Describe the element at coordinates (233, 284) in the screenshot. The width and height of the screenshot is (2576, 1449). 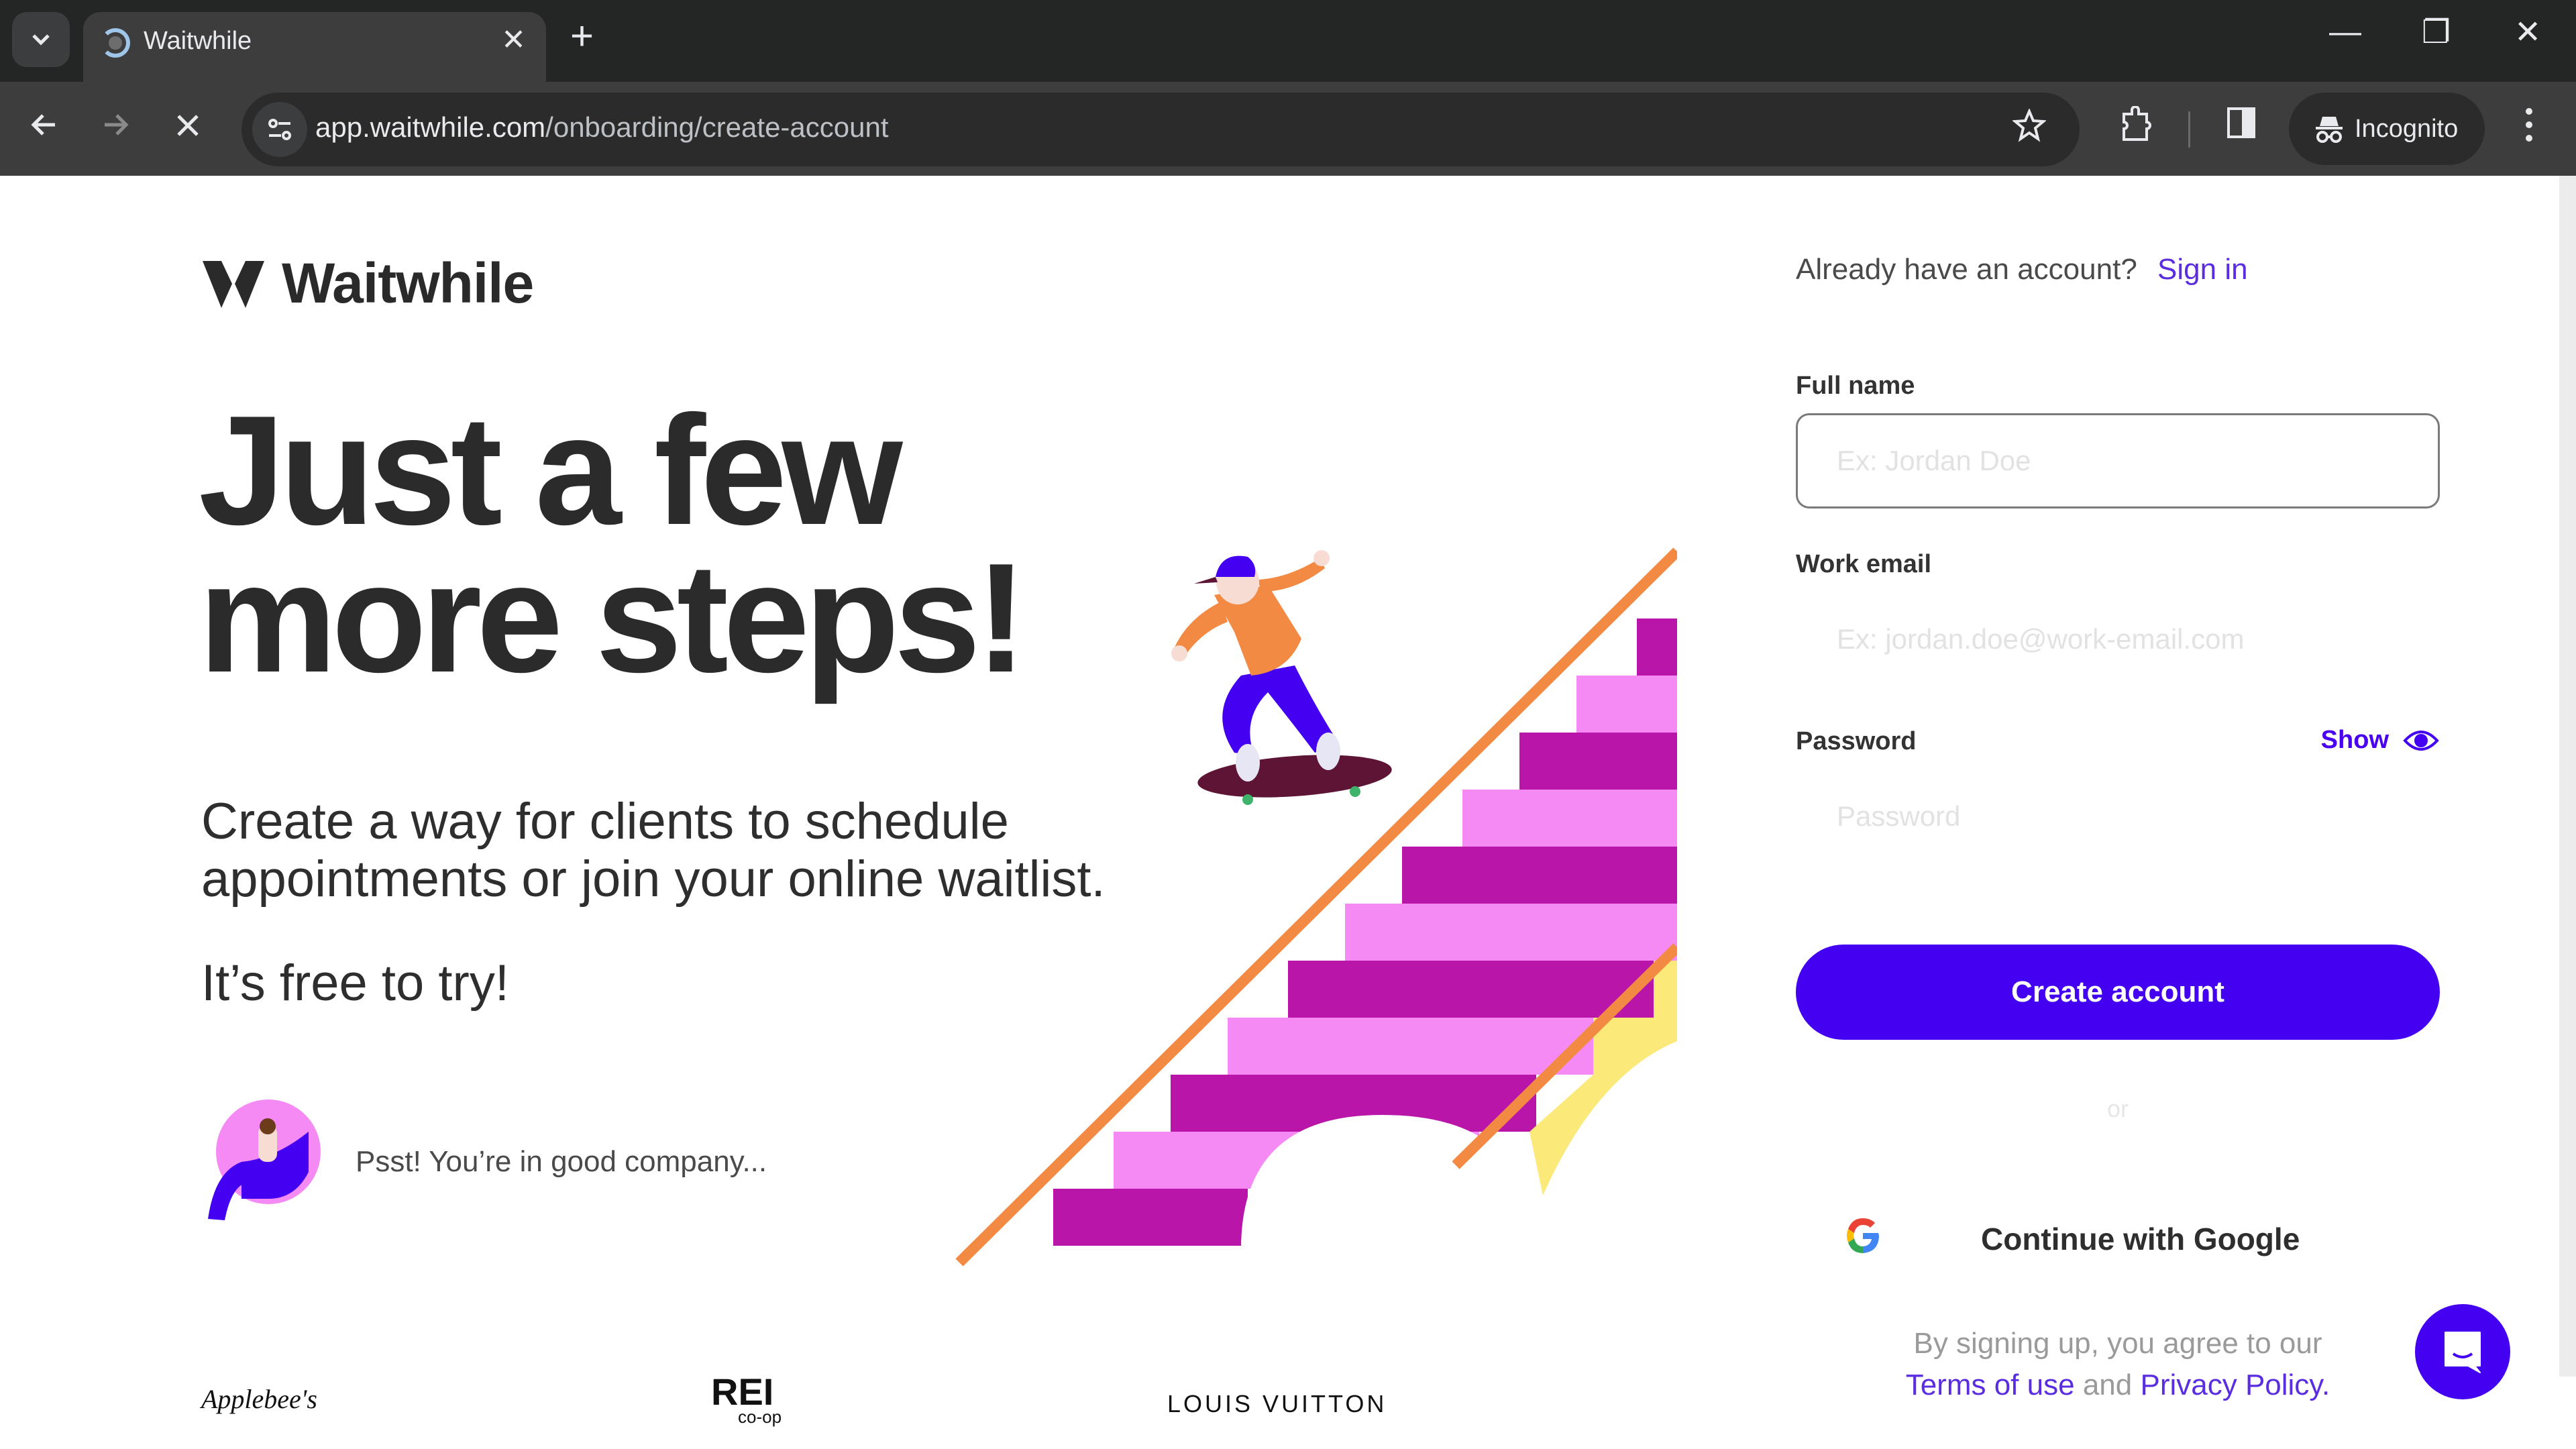
I see `waitwhile-logo-mark-icon` at that location.